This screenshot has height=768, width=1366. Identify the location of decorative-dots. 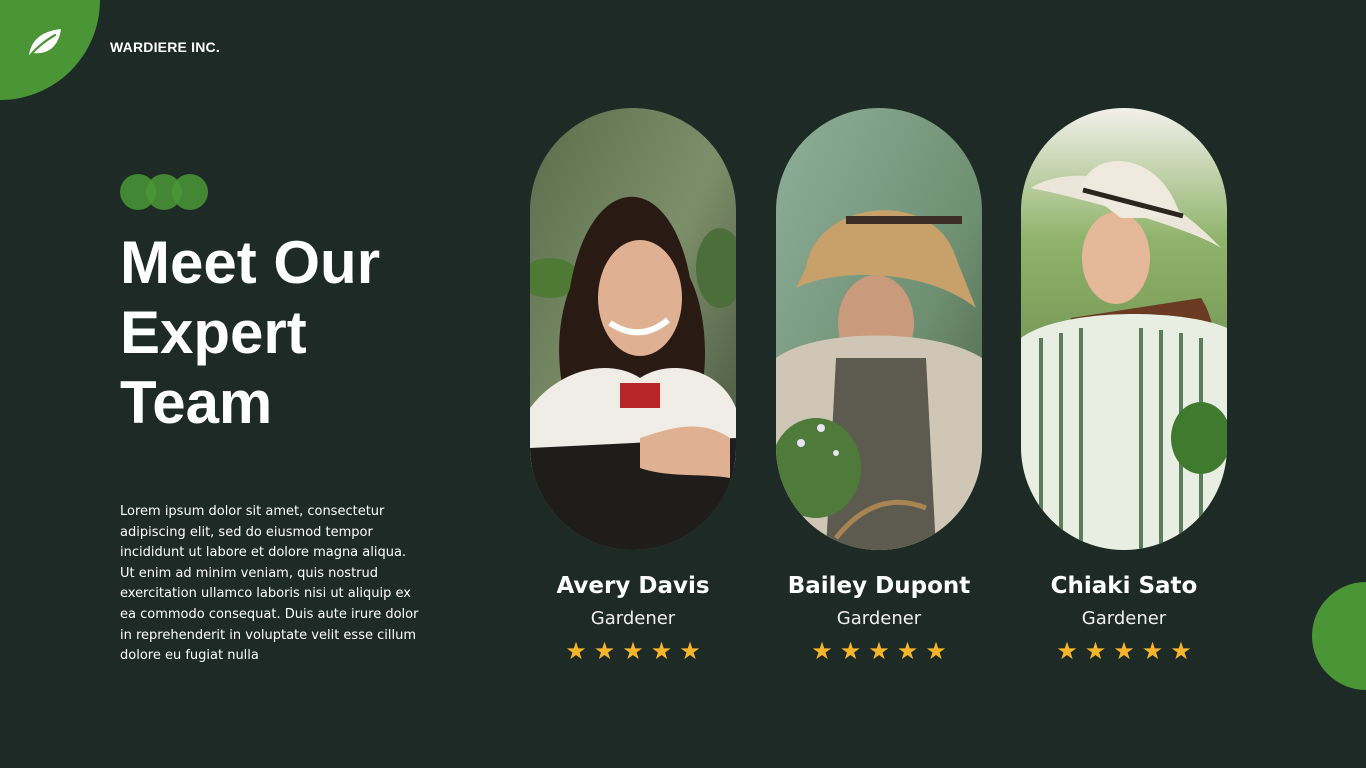
(165, 192).